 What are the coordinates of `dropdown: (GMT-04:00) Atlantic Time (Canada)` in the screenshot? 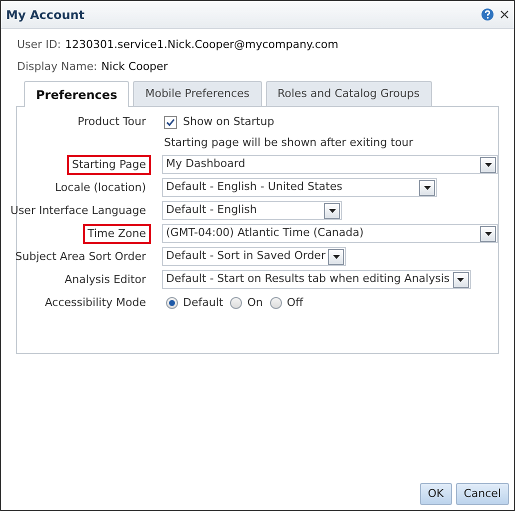 It's located at (330, 233).